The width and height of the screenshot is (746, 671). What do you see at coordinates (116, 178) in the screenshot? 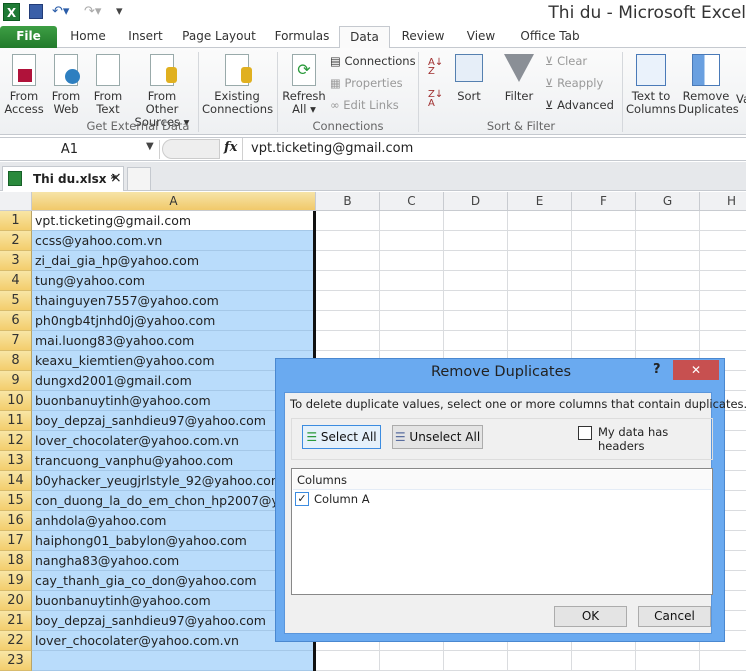
I see `close-tab-icon: ×` at bounding box center [116, 178].